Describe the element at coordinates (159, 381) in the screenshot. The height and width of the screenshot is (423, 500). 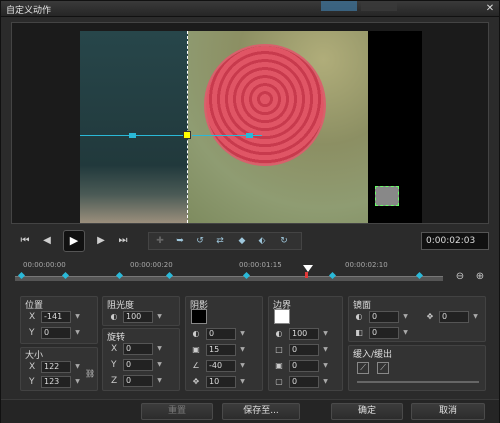
I see `rotation-z-stepper-icon: ▼` at that location.